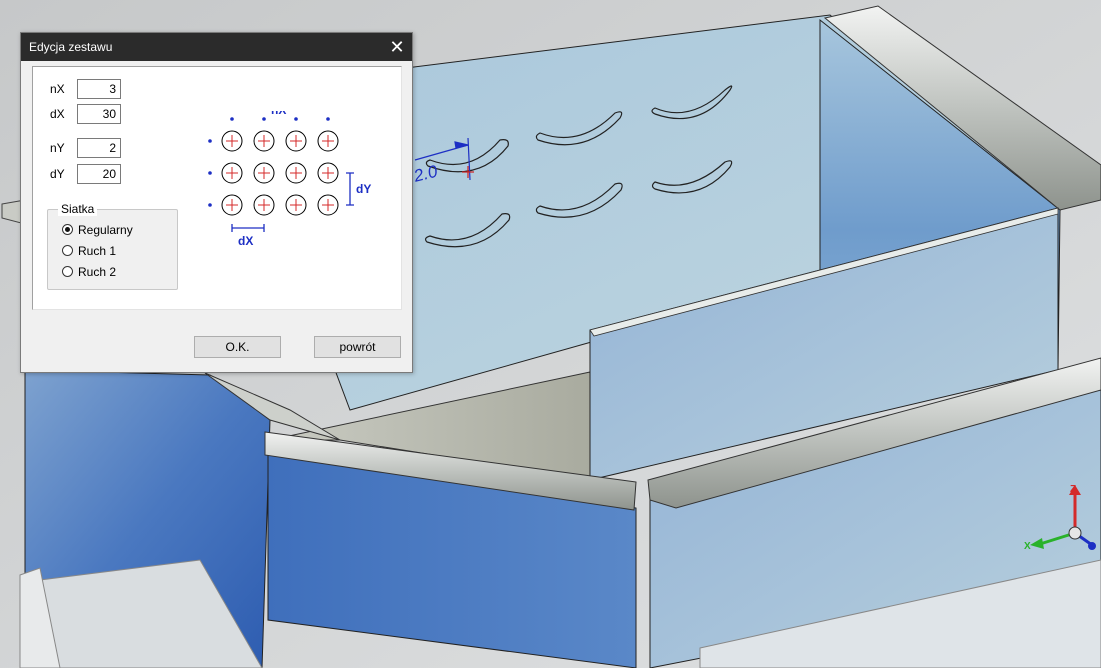 The height and width of the screenshot is (668, 1101). Describe the element at coordinates (57, 89) in the screenshot. I see `field-nx-label: nX` at that location.